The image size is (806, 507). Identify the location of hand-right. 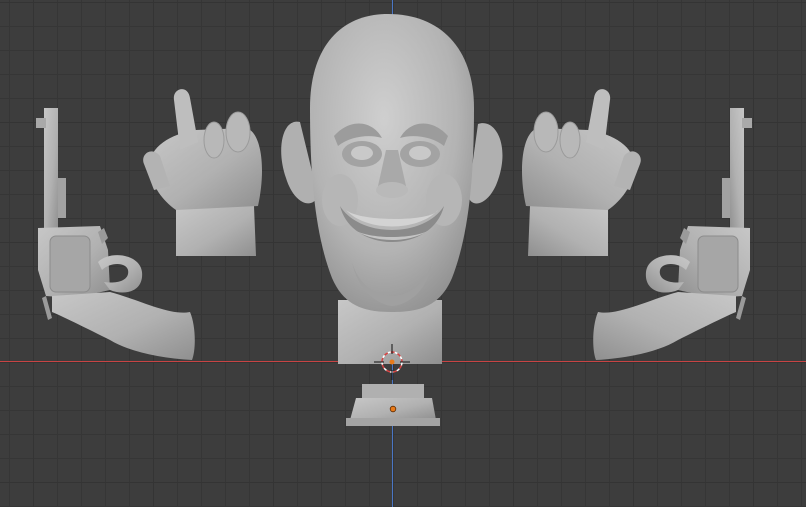
(581, 172).